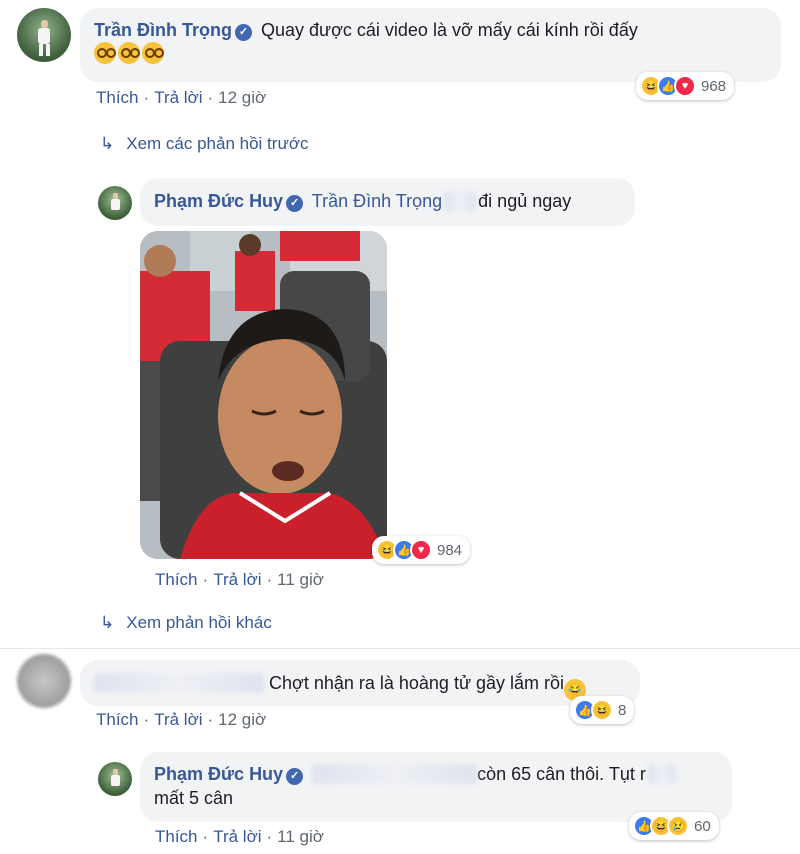 The width and height of the screenshot is (800, 854). I want to click on reaction-summary: 👍 😆 😢 60, so click(674, 826).